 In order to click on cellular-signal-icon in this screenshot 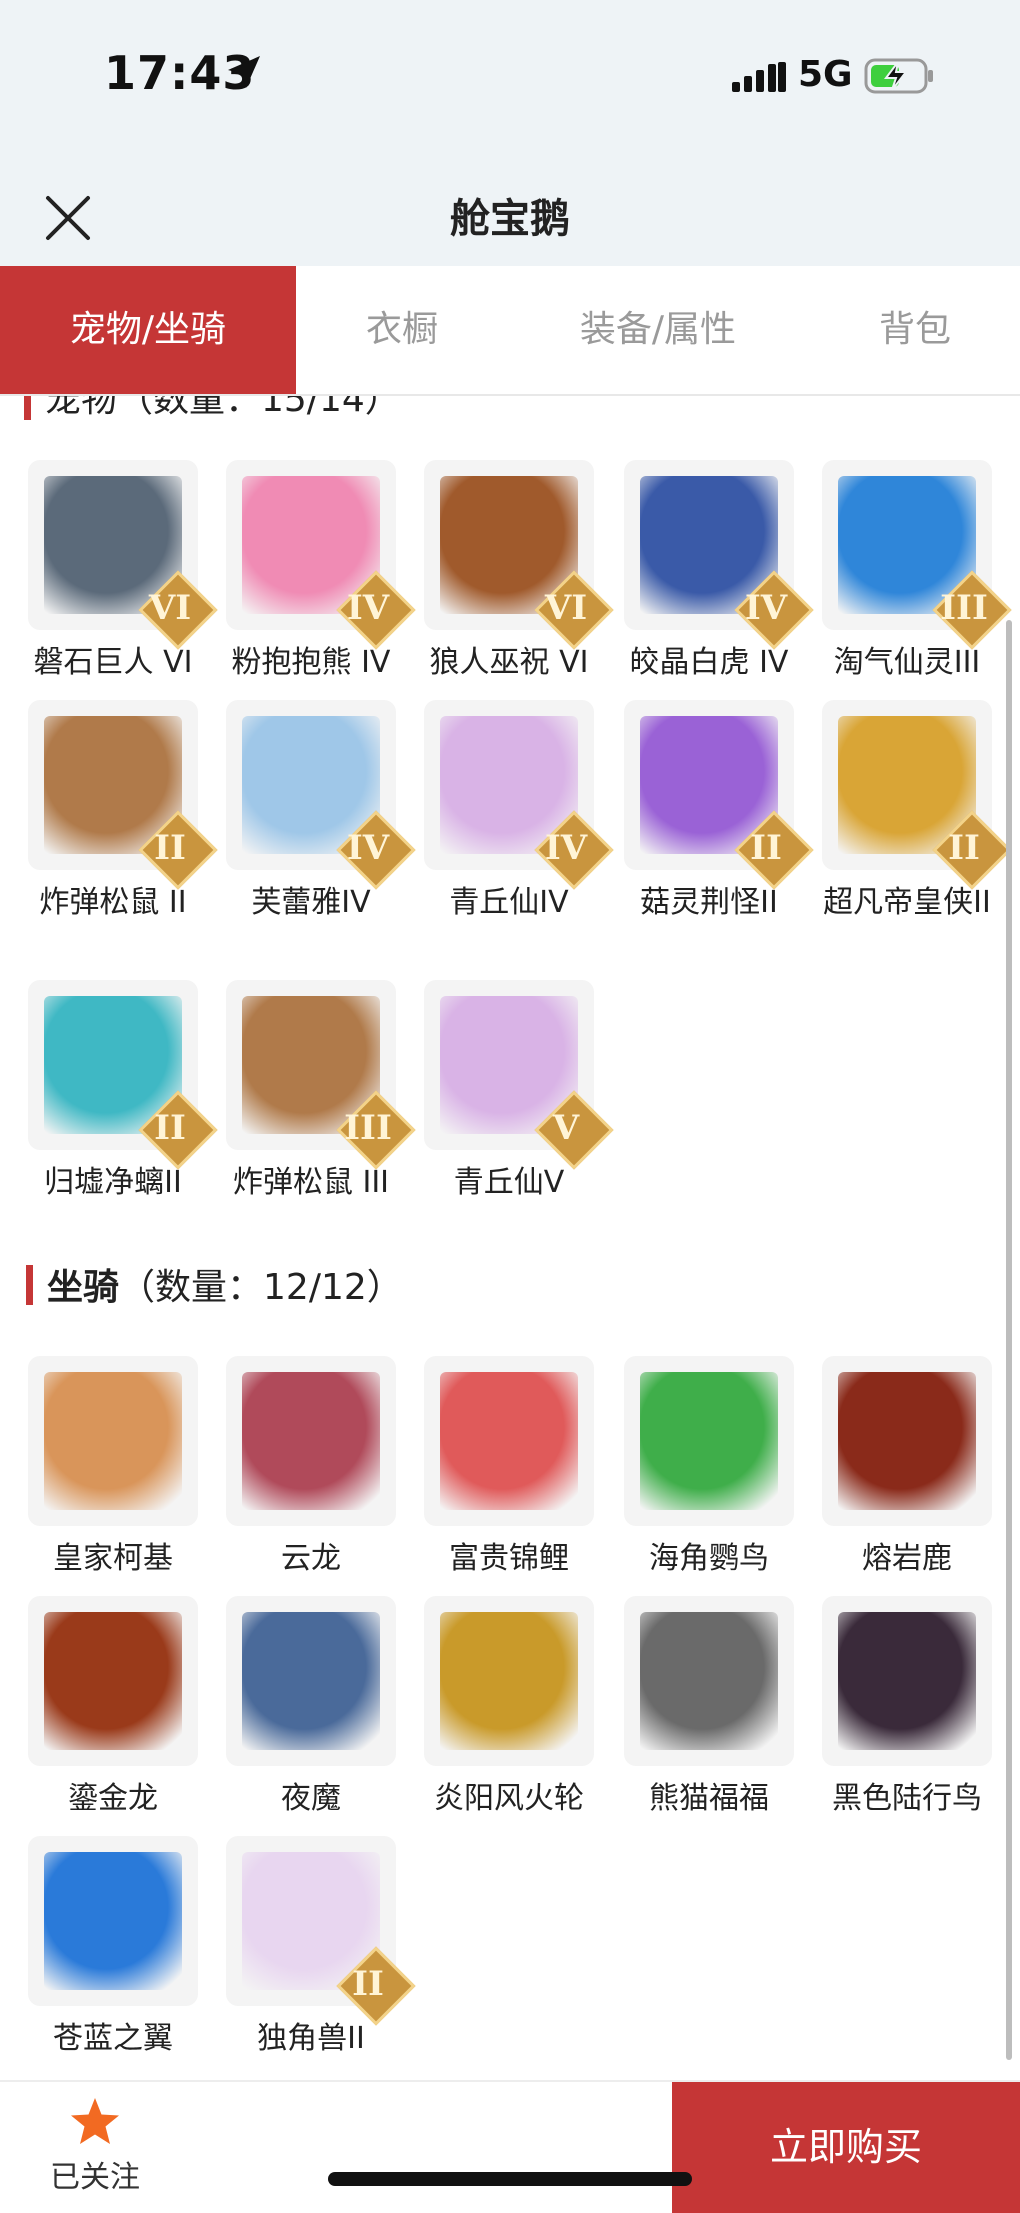, I will do `click(759, 77)`.